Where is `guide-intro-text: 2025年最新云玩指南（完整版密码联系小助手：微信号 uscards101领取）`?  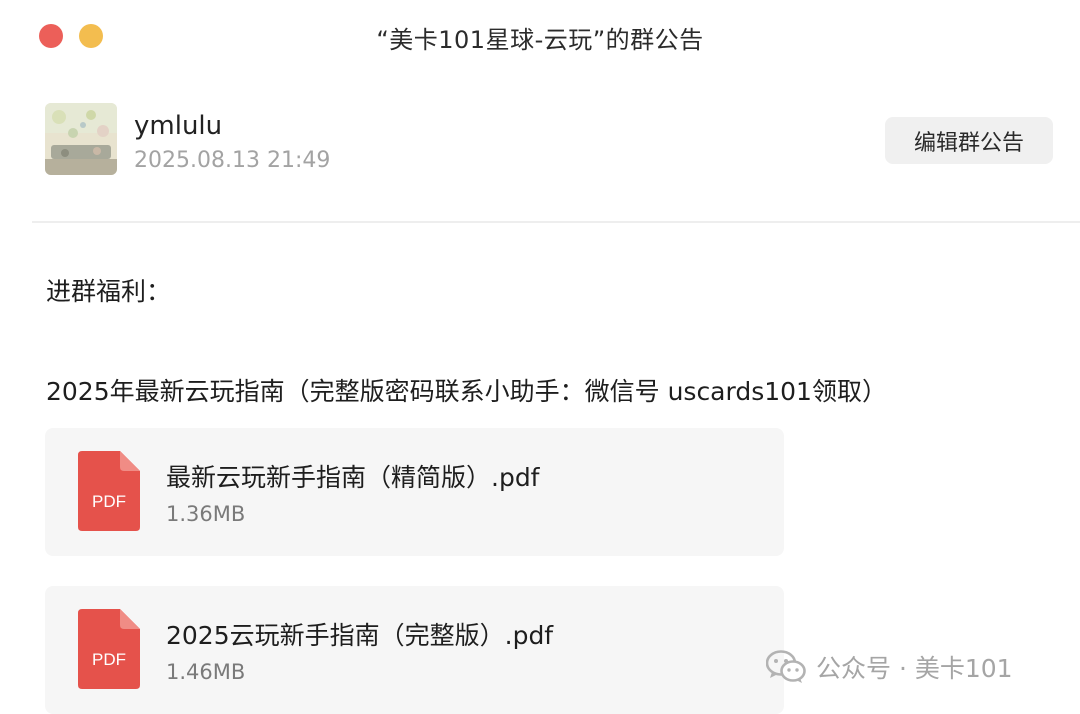 guide-intro-text: 2025年最新云玩指南（完整版密码联系小助手：微信号 uscards101领取） is located at coordinates (466, 391).